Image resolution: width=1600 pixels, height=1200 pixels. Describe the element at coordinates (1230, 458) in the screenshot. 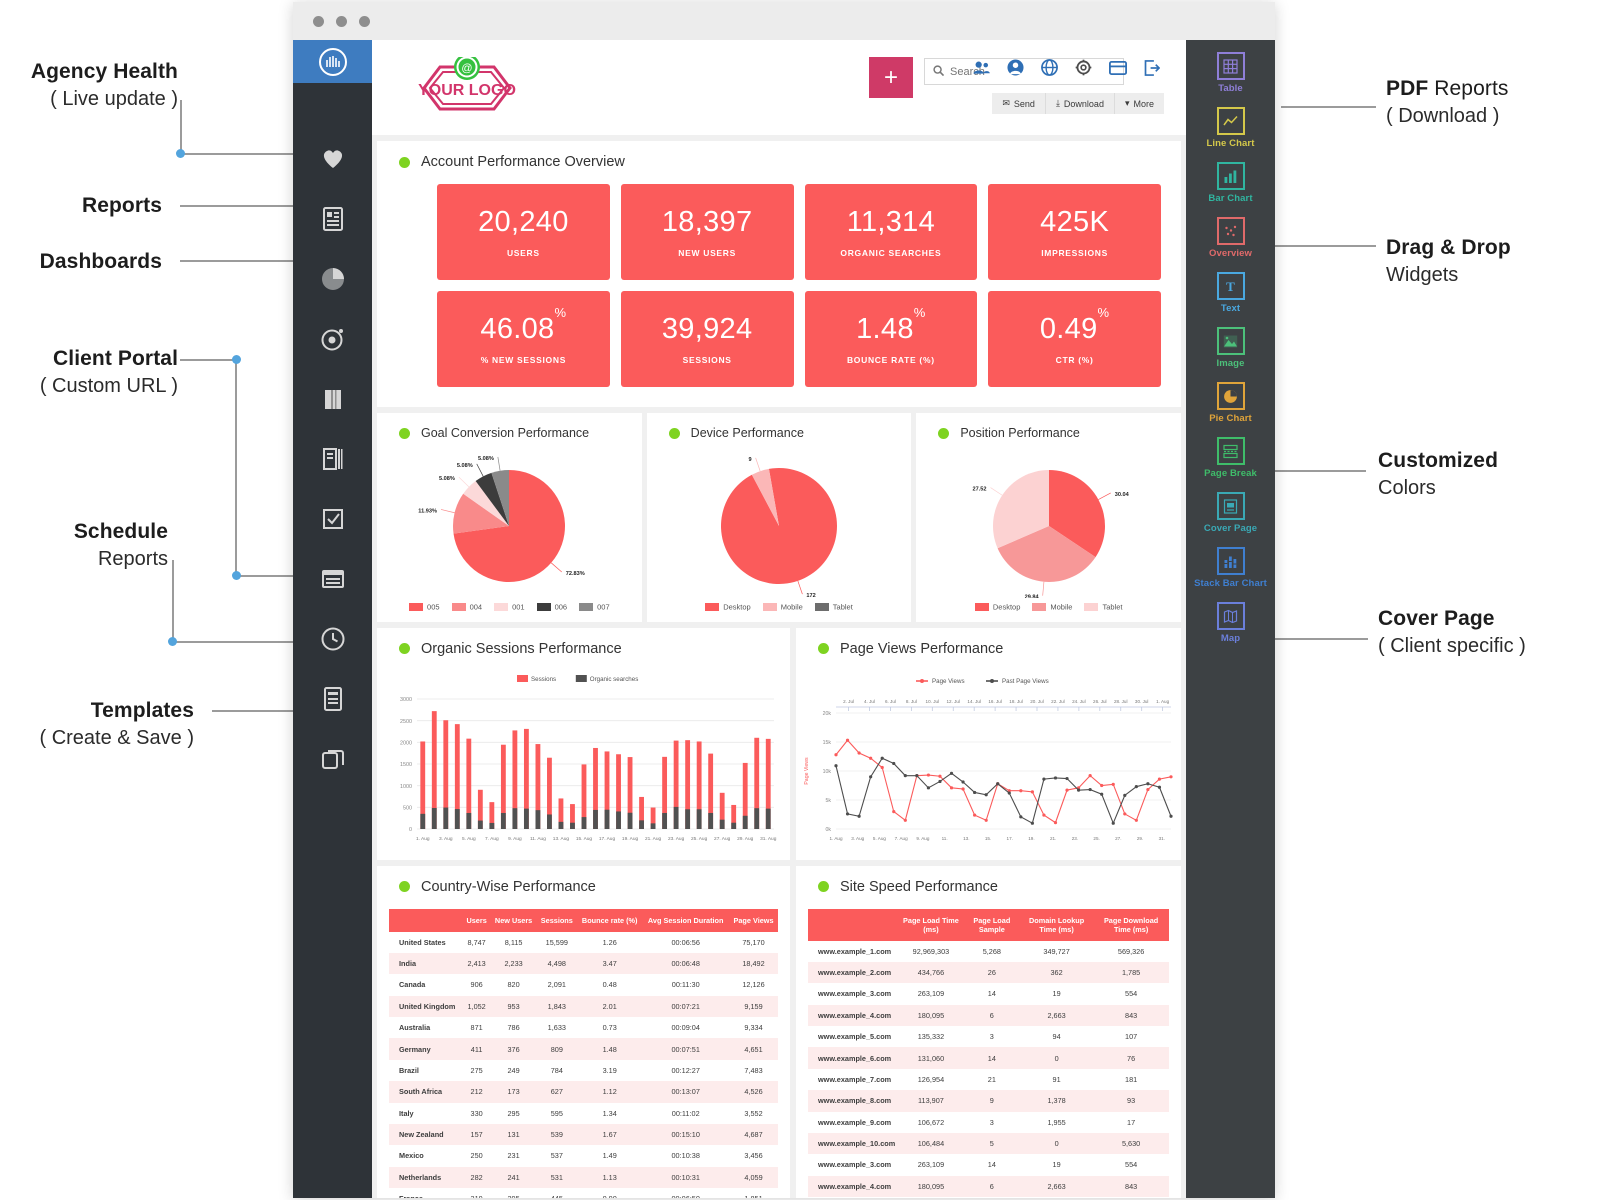

I see `widget-page-break: Page Break` at that location.